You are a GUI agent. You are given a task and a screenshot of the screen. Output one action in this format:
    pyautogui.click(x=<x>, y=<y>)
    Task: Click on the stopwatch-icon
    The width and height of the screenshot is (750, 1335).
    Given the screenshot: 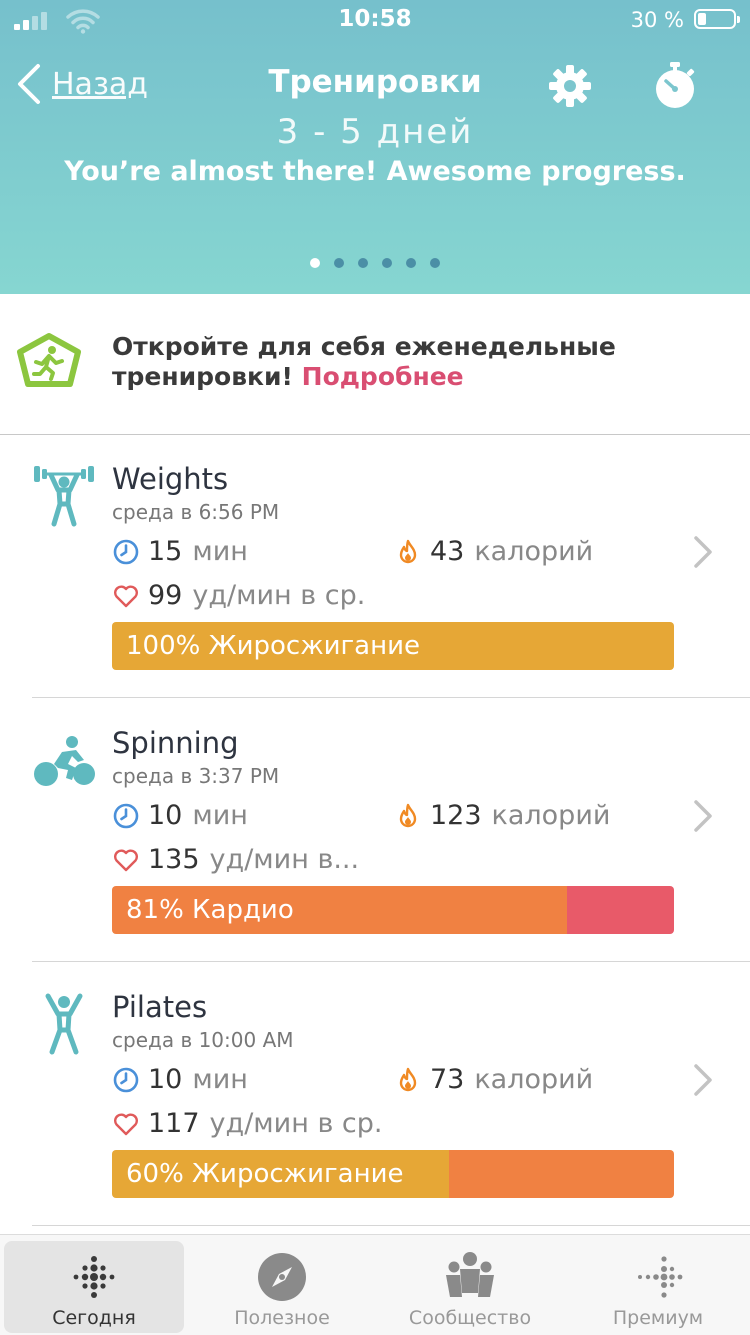 What is the action you would take?
    pyautogui.click(x=675, y=85)
    